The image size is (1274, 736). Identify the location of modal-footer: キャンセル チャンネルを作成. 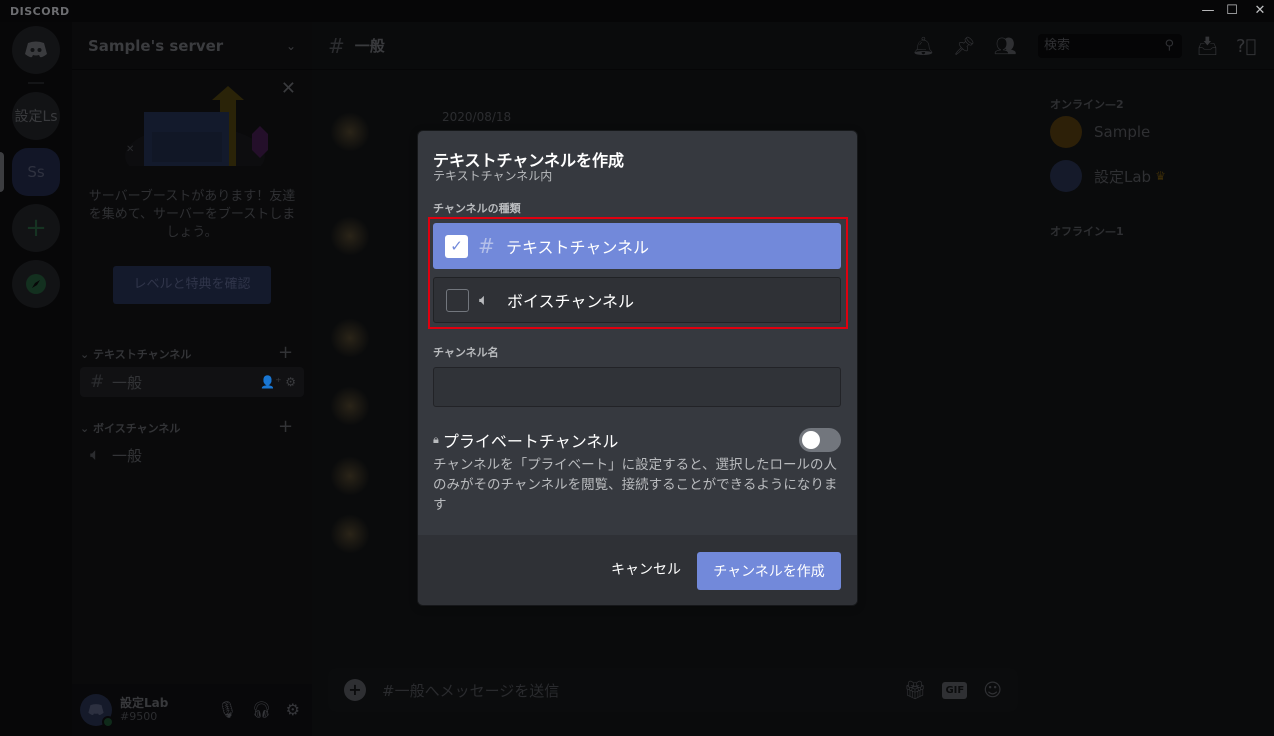
(637, 570).